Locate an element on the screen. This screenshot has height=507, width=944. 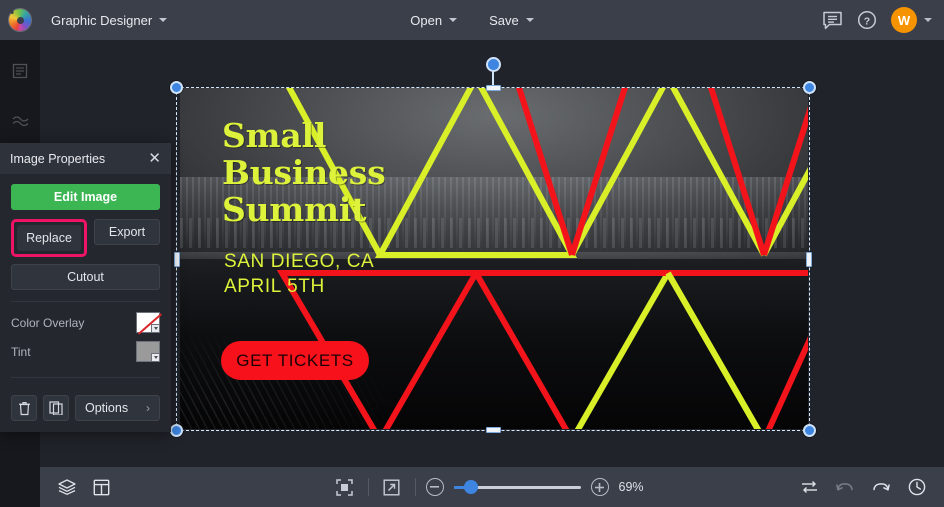
fit-to-screen-button is located at coordinates (345, 487).